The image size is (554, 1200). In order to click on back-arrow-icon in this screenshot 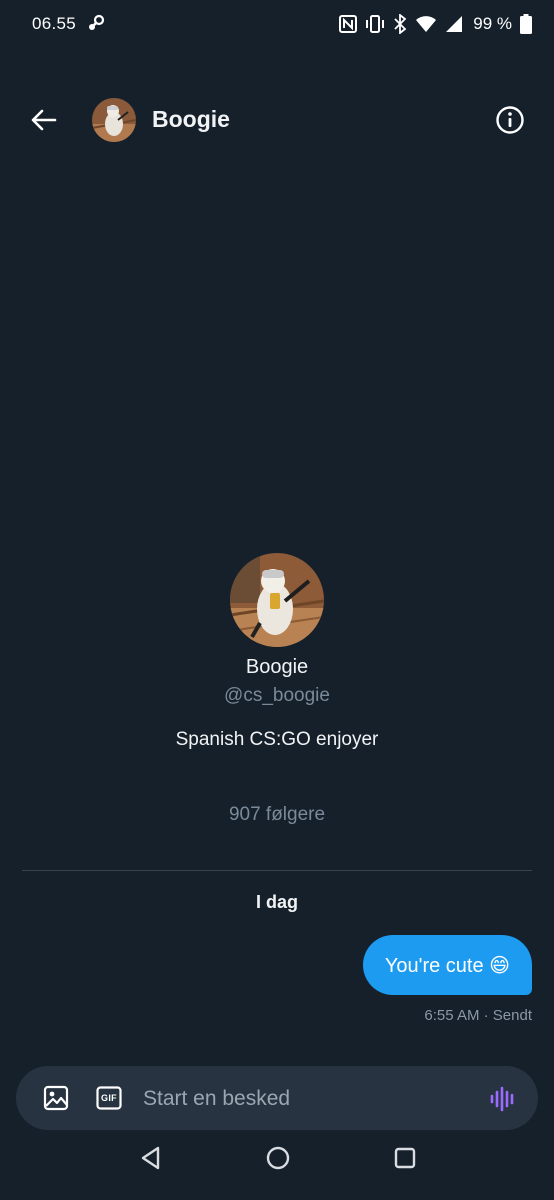, I will do `click(44, 120)`.